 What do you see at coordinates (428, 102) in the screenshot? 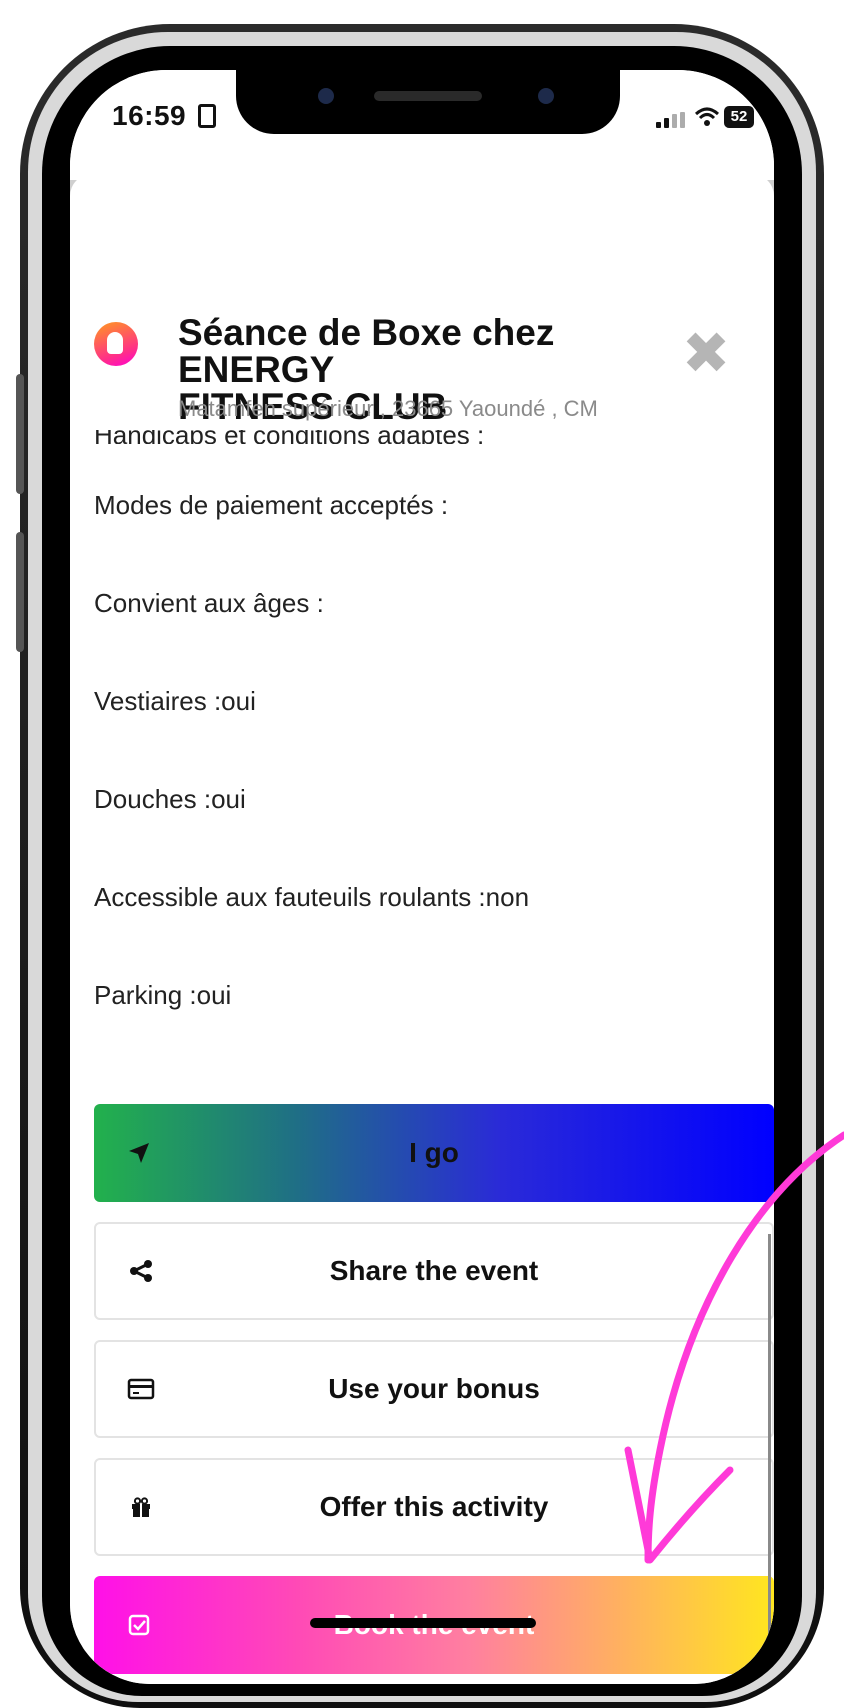
I see `notch` at bounding box center [428, 102].